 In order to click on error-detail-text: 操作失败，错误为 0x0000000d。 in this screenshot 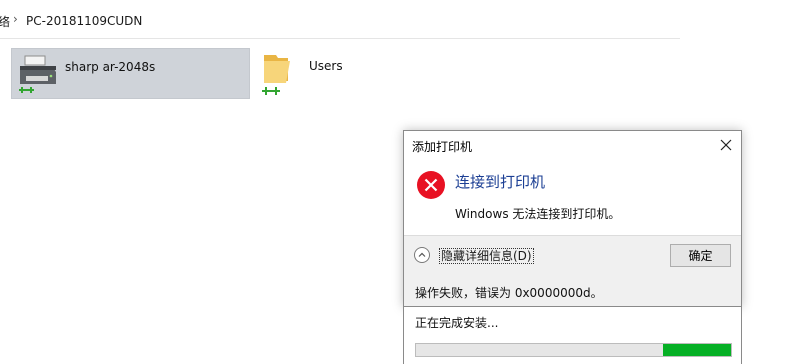, I will do `click(509, 293)`.